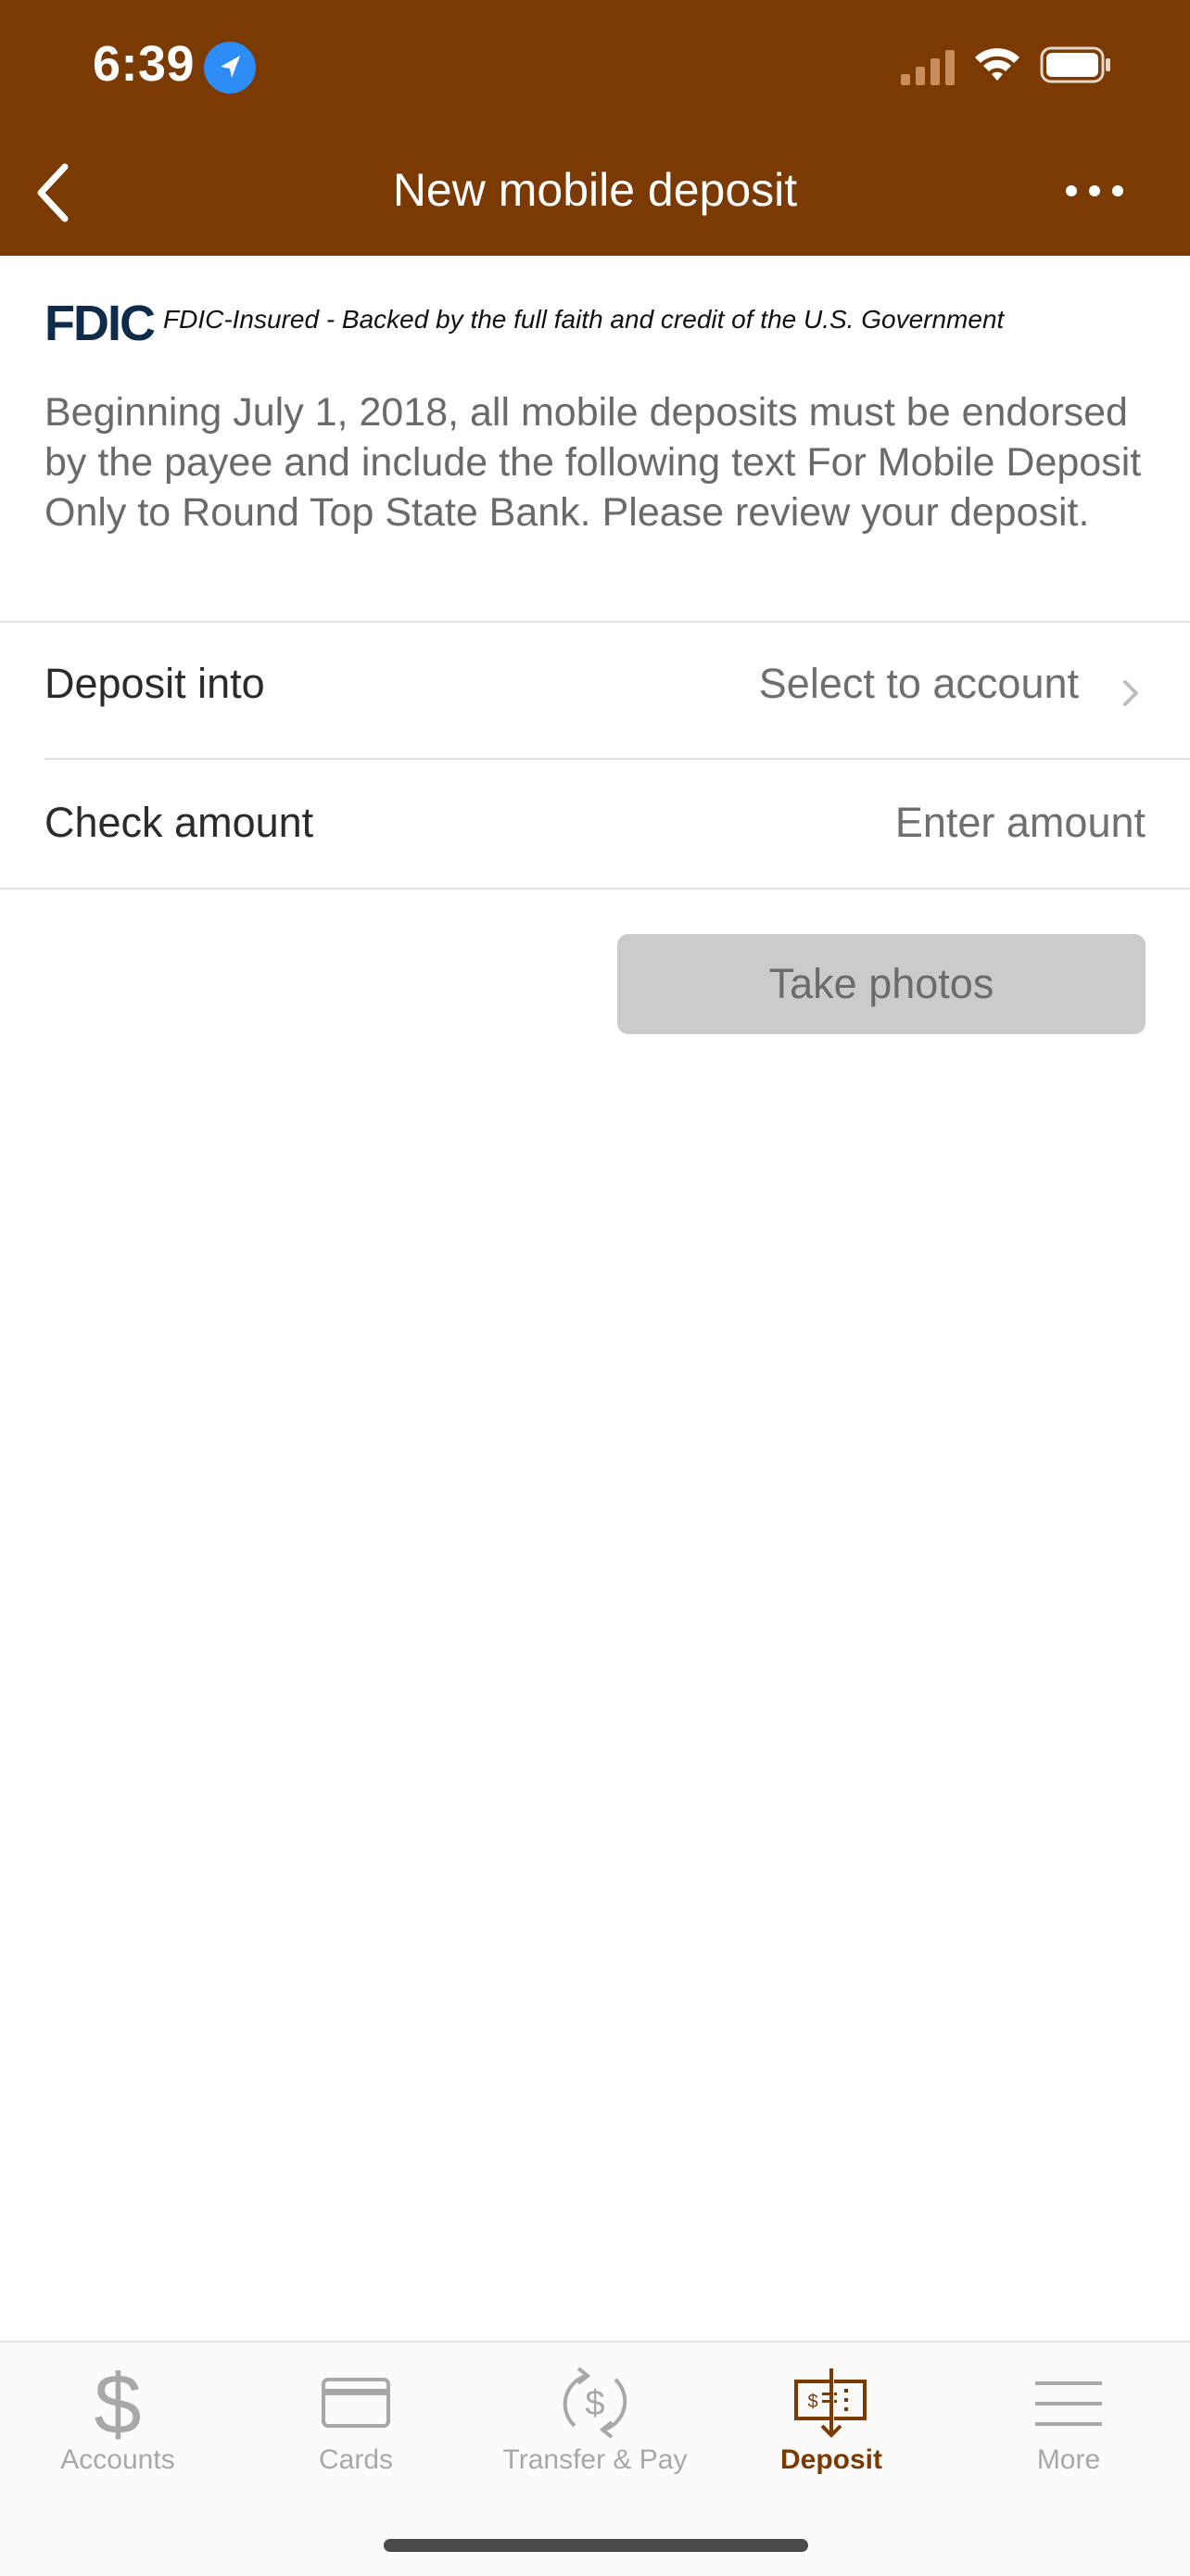 Image resolution: width=1190 pixels, height=2576 pixels. Describe the element at coordinates (997, 64) in the screenshot. I see `wifi-icon` at that location.